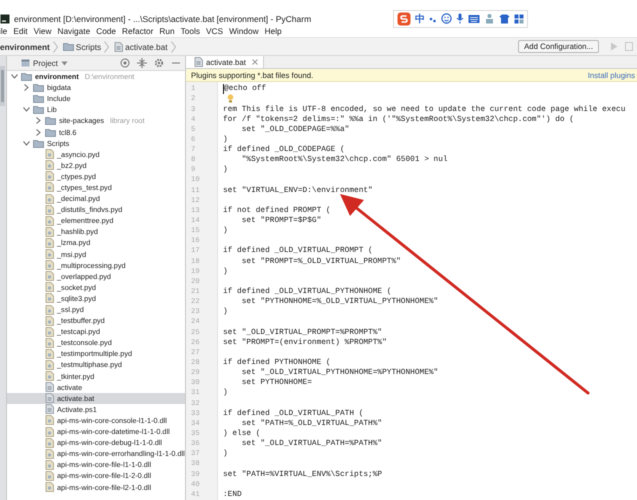 Image resolution: width=637 pixels, height=500 pixels. Describe the element at coordinates (159, 63) in the screenshot. I see `settings-icon` at that location.